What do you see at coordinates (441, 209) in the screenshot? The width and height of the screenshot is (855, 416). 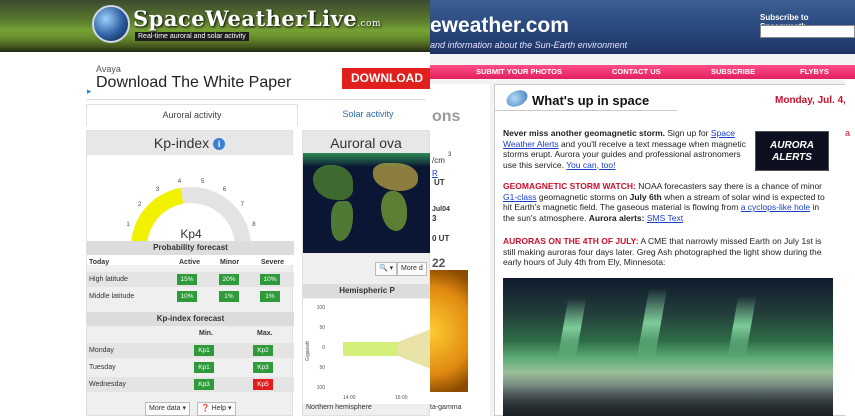 I see `left-fragment: Jul04` at bounding box center [441, 209].